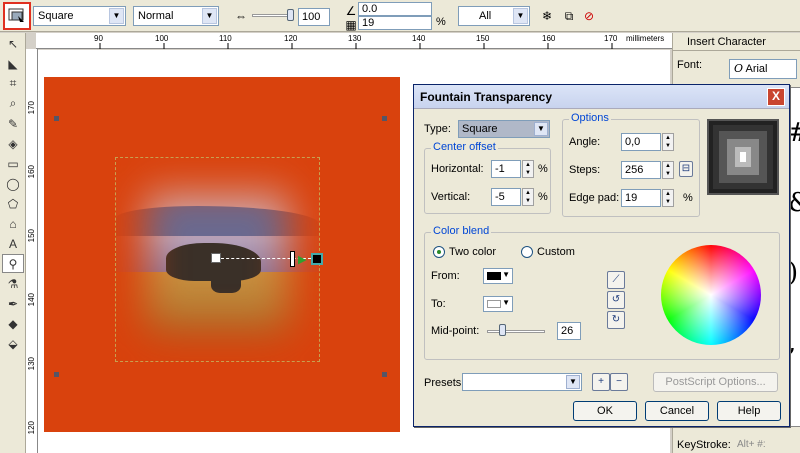  I want to click on midpoint-input: 26, so click(569, 331).